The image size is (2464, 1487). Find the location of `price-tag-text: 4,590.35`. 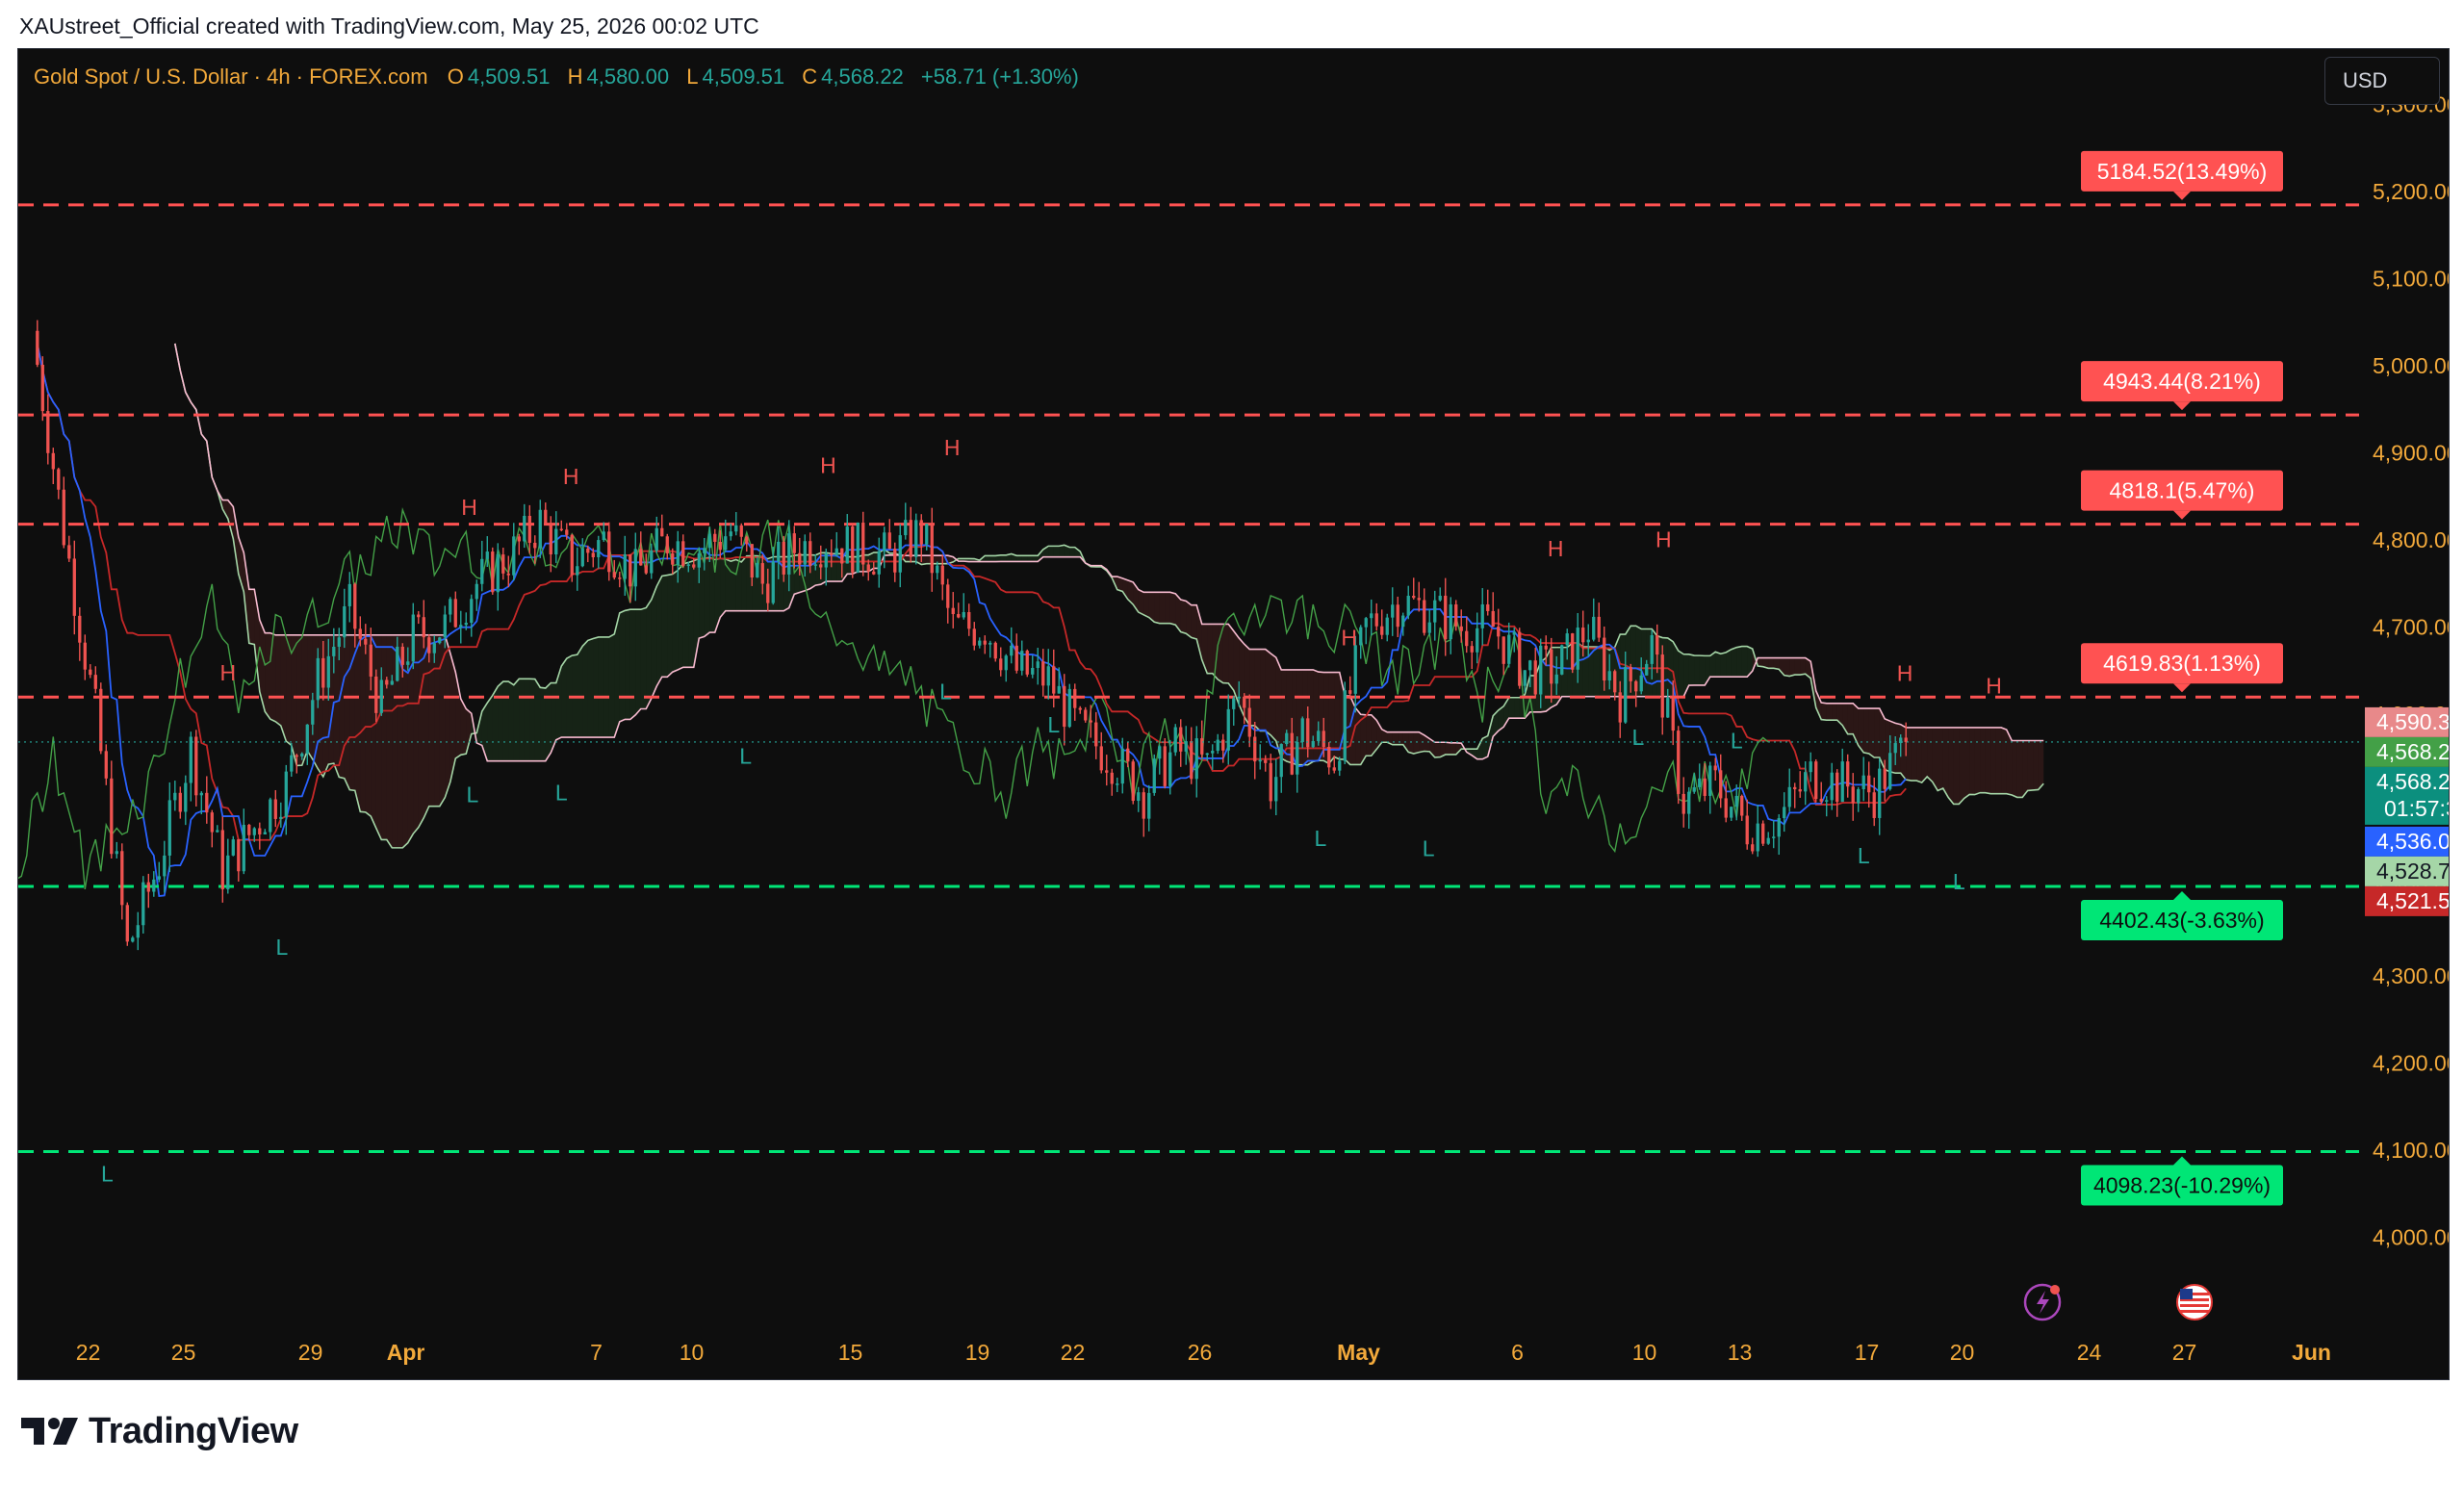

price-tag-text: 4,590.35 is located at coordinates (2412, 721).